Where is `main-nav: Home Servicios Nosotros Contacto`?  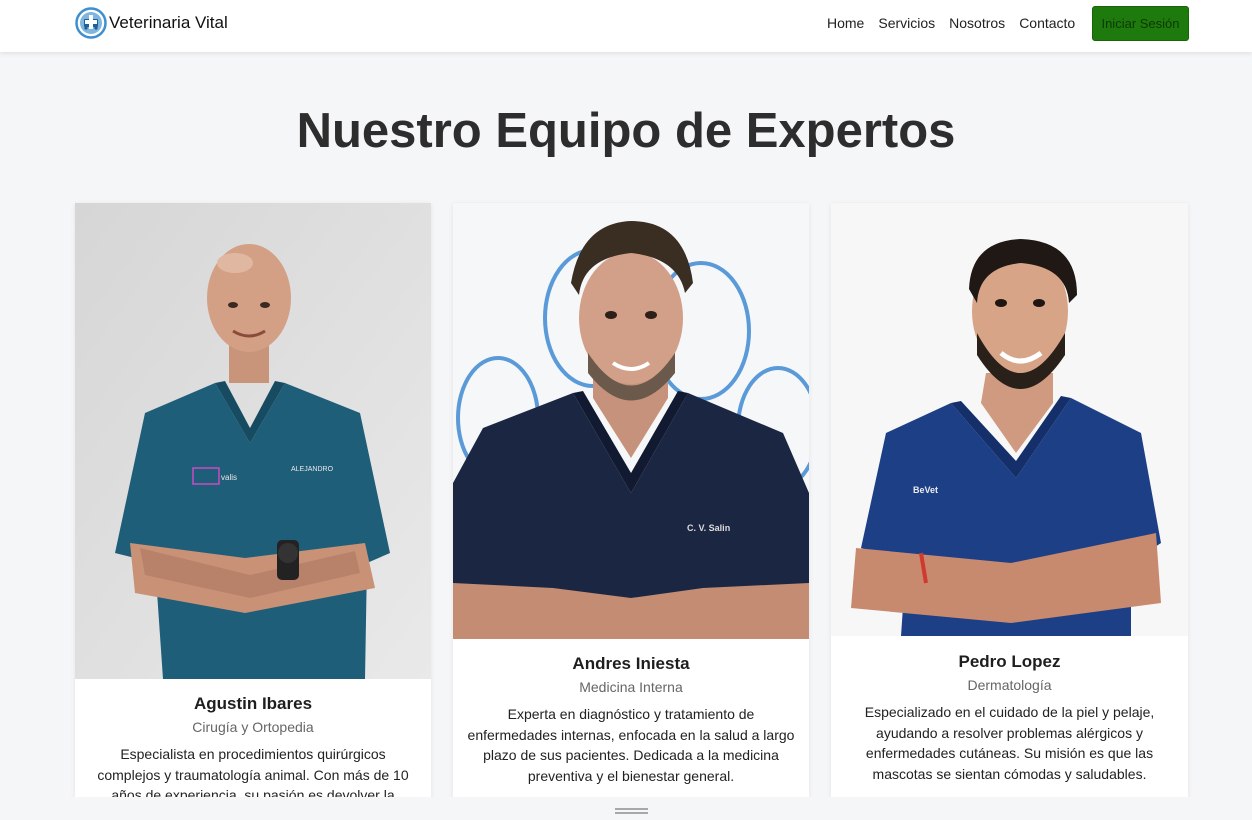 main-nav: Home Servicios Nosotros Contacto is located at coordinates (958, 23).